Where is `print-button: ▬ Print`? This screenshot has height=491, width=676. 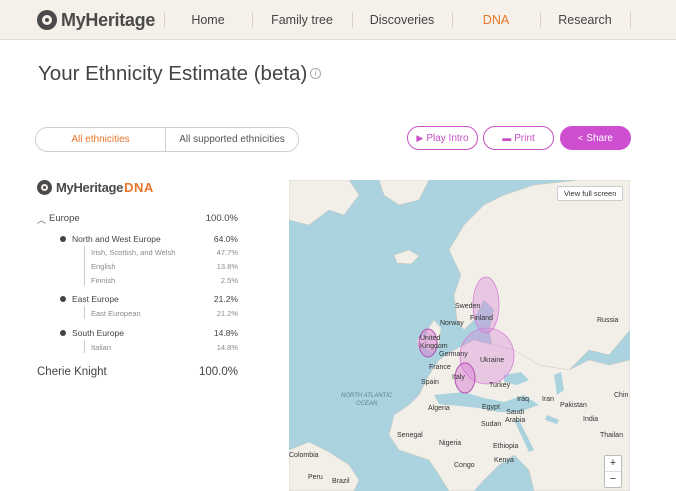 print-button: ▬ Print is located at coordinates (518, 138).